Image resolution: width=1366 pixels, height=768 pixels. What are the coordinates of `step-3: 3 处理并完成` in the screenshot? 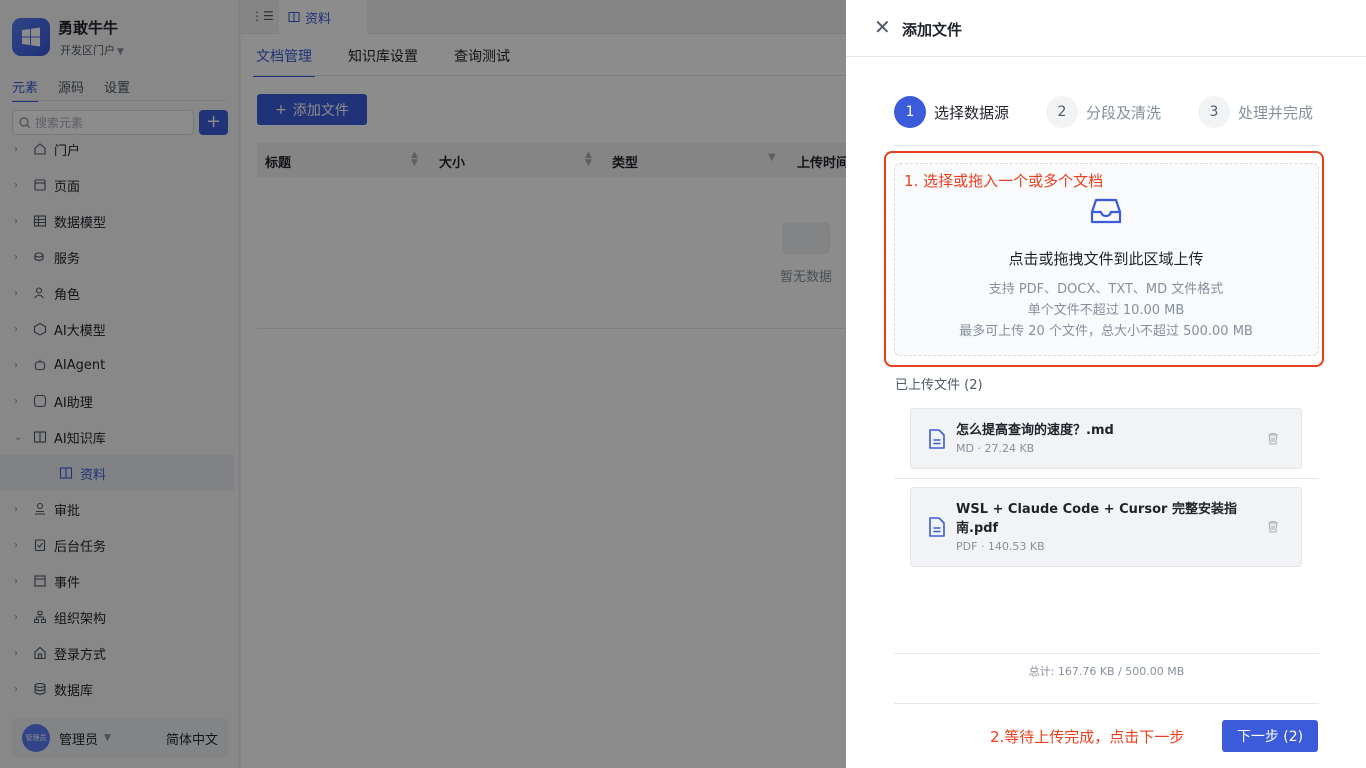 It's located at (1255, 112).